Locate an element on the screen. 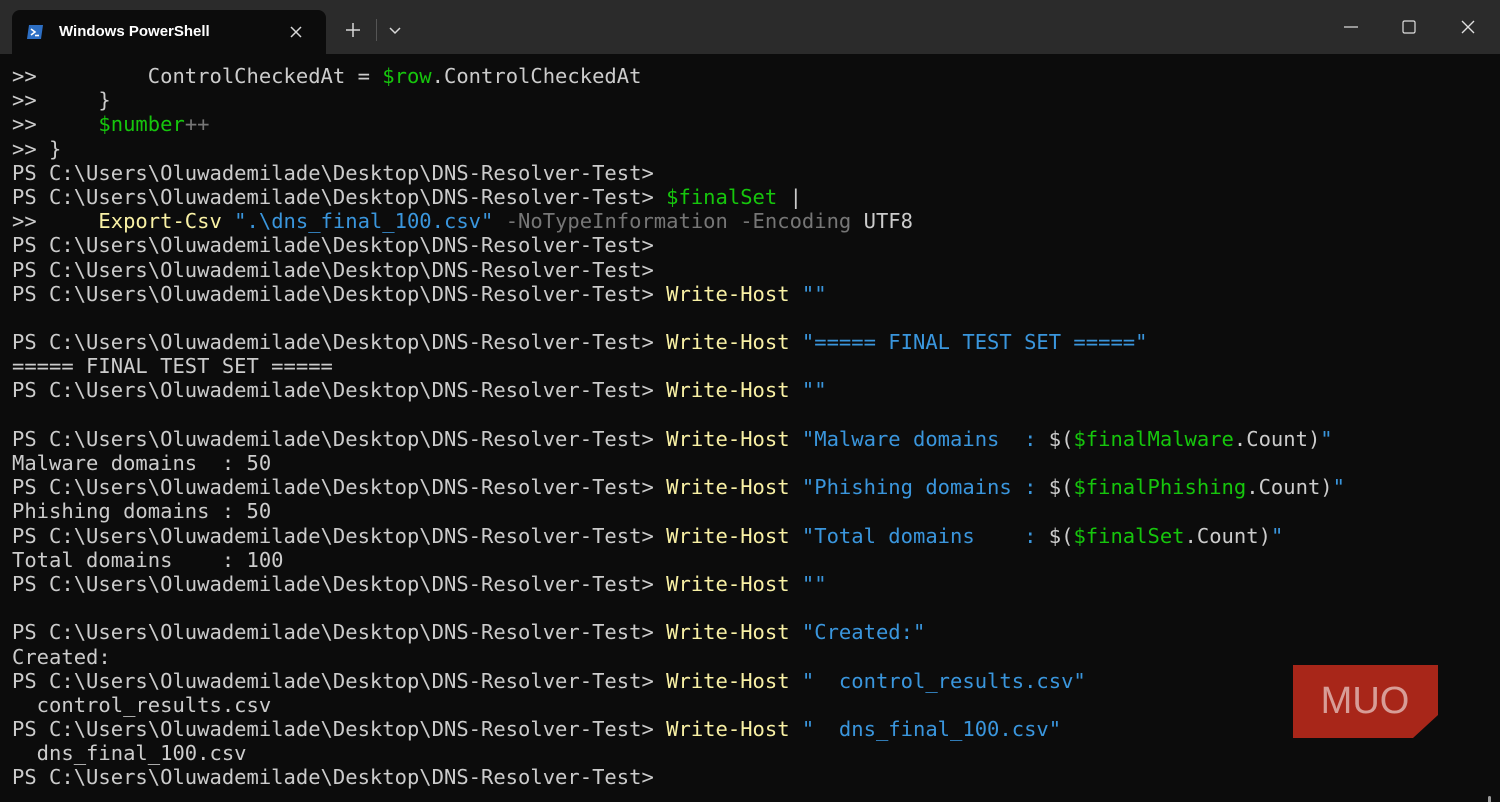 The image size is (1500, 802). string-token: "Total domains : is located at coordinates (925, 535).